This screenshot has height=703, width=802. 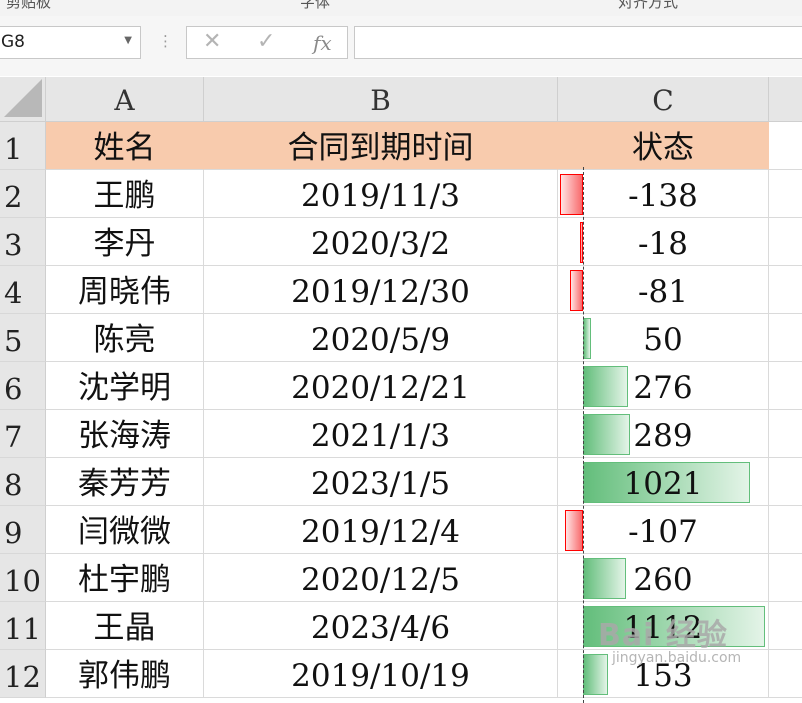 I want to click on status-cell: -18, so click(x=663, y=242).